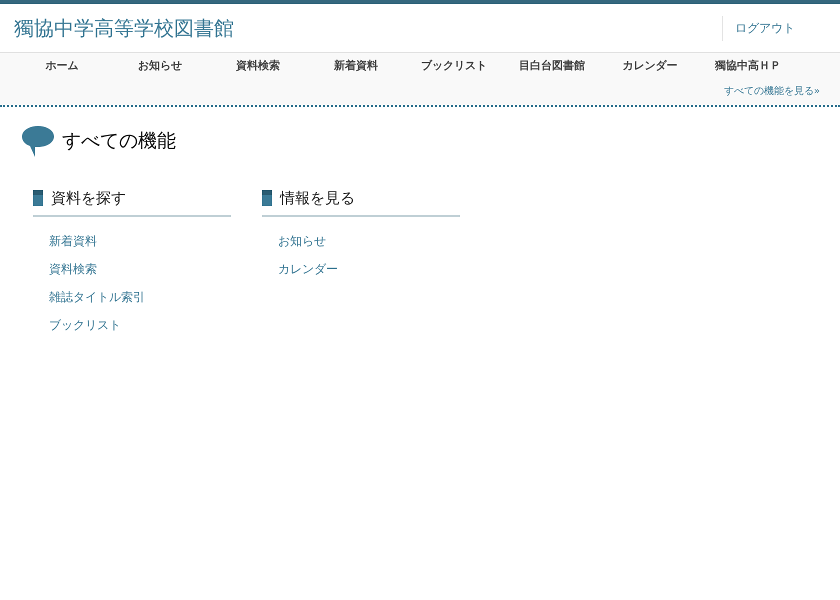 The width and height of the screenshot is (840, 600). Describe the element at coordinates (650, 66) in the screenshot. I see `nav-link: カレンダー` at that location.